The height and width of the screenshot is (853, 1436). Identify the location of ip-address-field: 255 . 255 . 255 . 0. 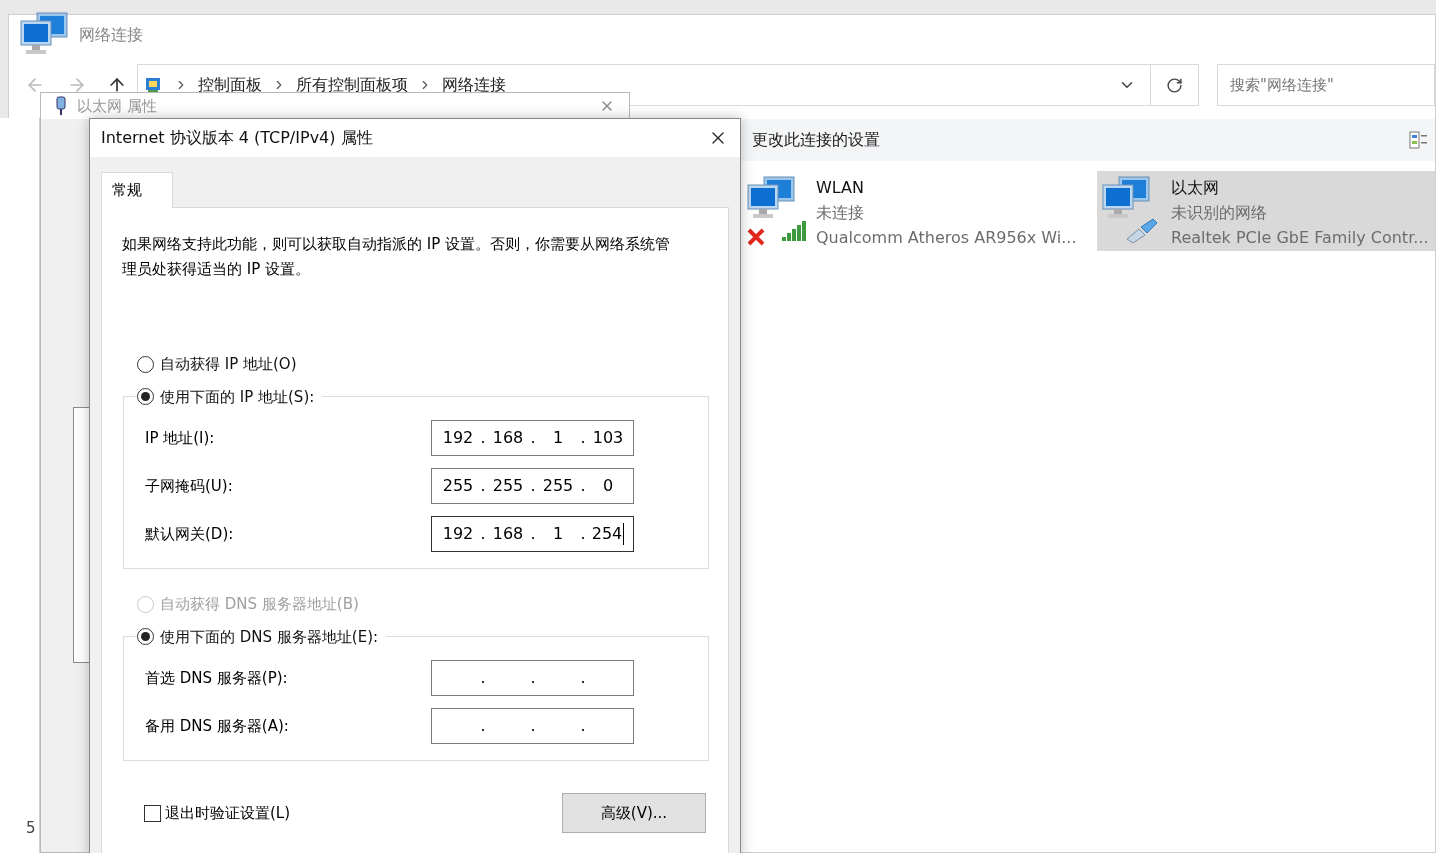
(532, 486).